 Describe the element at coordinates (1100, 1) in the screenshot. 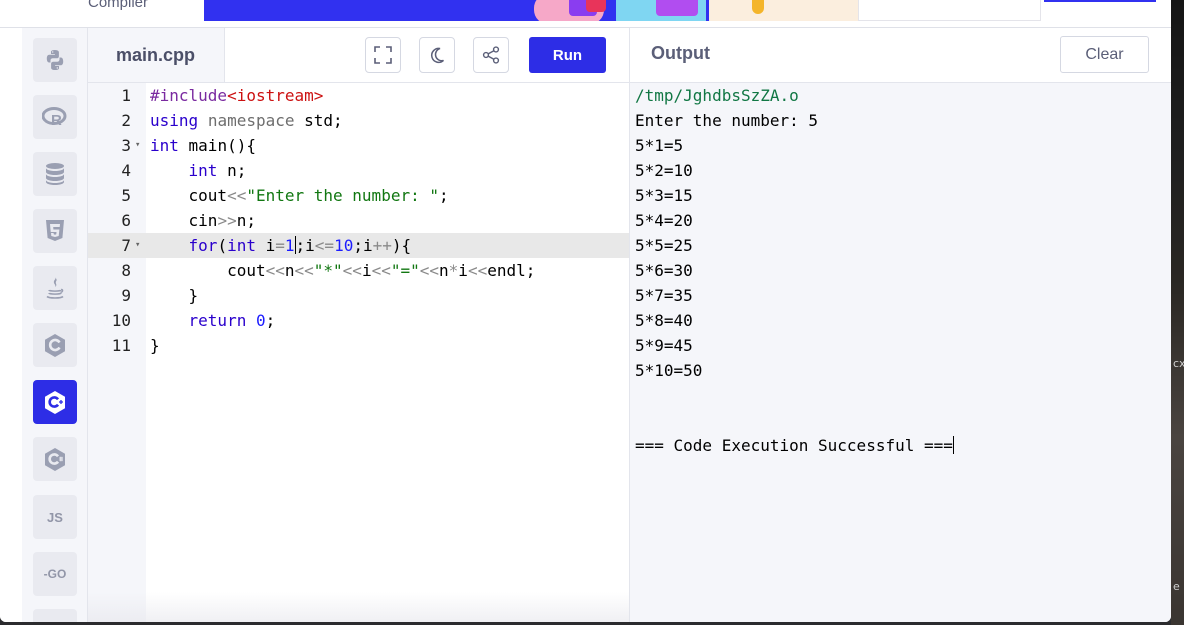

I see `header-accent-line` at that location.